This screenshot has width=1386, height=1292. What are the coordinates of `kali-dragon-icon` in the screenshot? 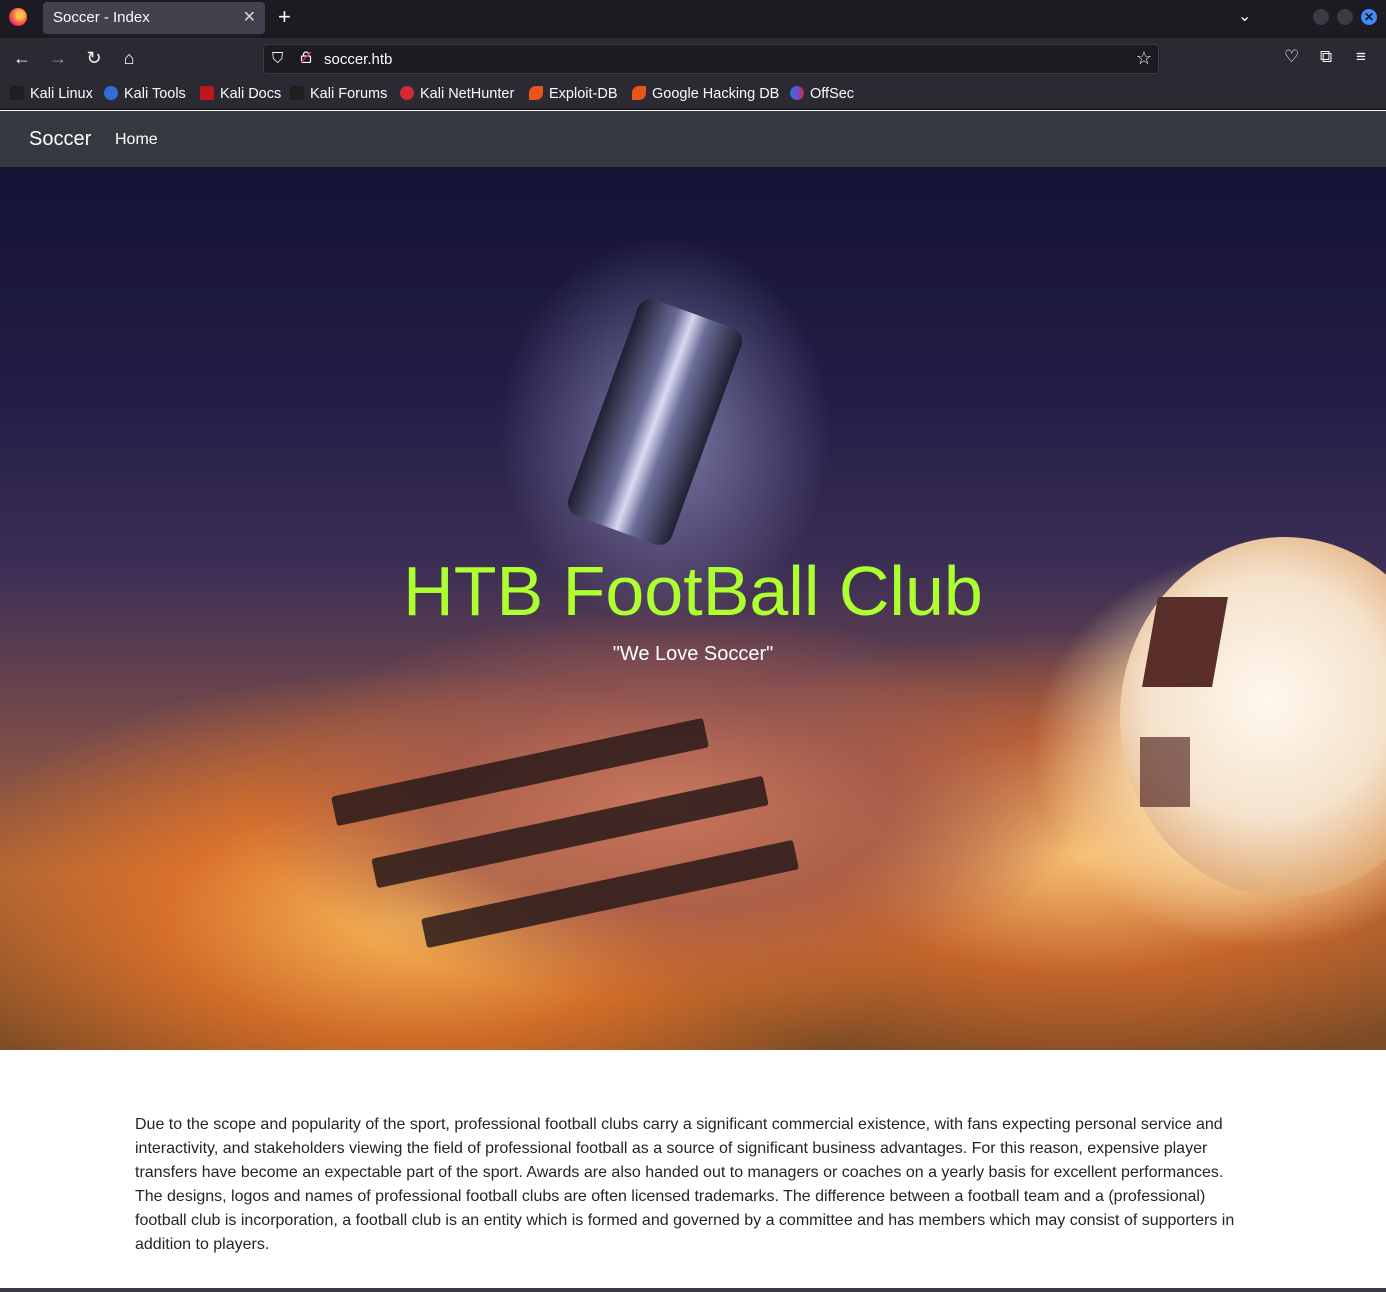 It's located at (17, 93).